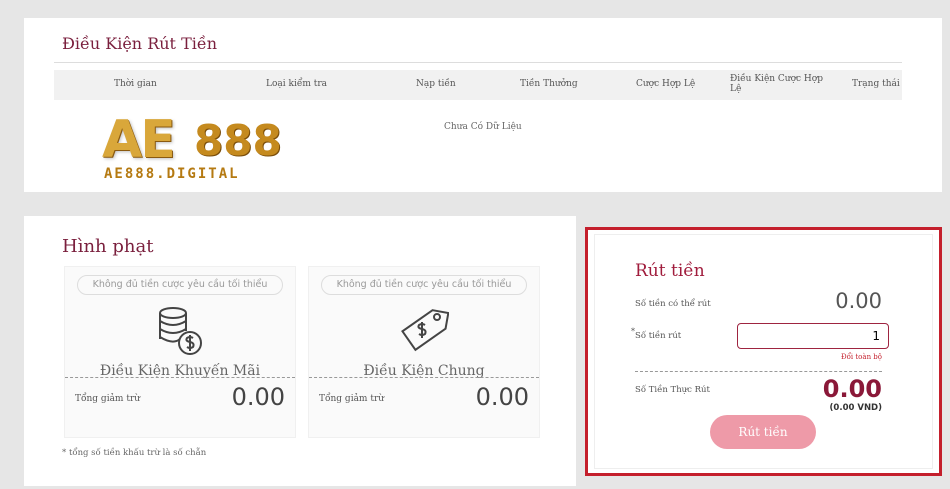  Describe the element at coordinates (135, 84) in the screenshot. I see `col-time: Thời gian` at that location.